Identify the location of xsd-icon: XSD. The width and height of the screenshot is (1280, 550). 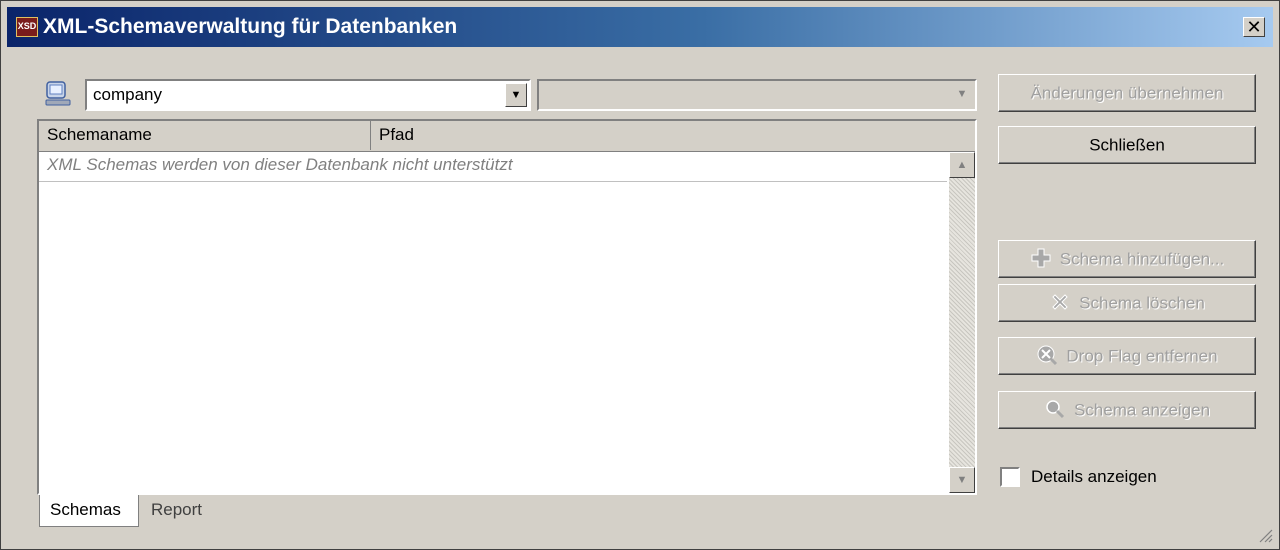
(27, 27).